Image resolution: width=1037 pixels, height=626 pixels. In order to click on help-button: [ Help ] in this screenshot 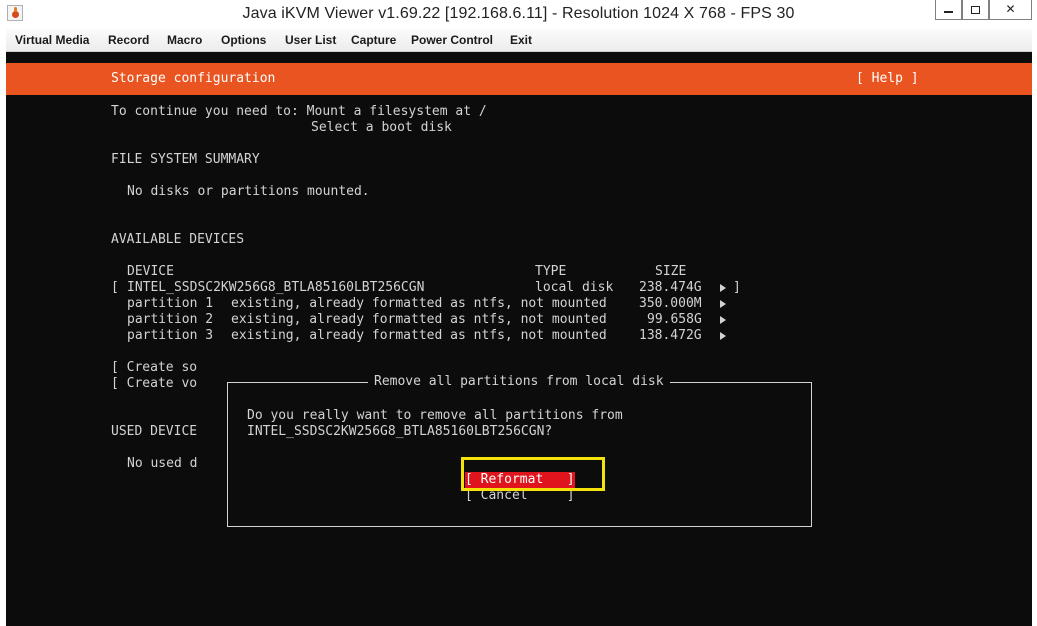, I will do `click(887, 79)`.